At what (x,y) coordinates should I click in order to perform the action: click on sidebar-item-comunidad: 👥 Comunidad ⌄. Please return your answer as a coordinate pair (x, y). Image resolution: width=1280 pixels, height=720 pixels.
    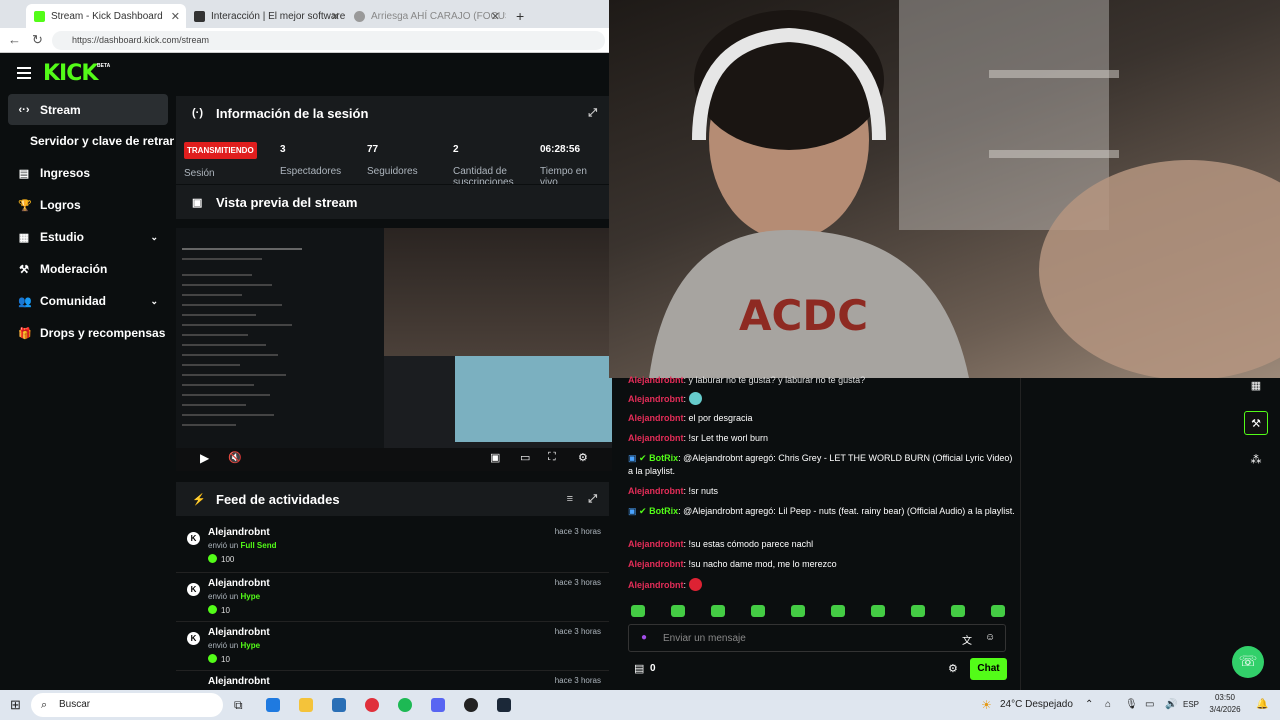
    Looking at the image, I should click on (88, 301).